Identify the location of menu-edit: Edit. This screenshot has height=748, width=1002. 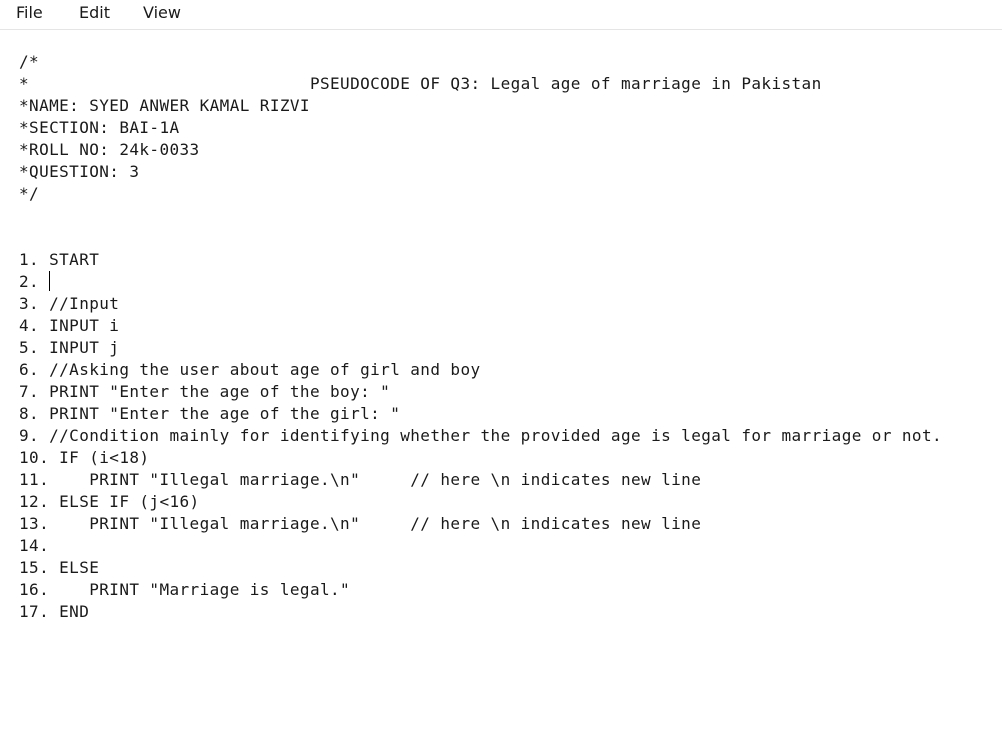
(94, 13).